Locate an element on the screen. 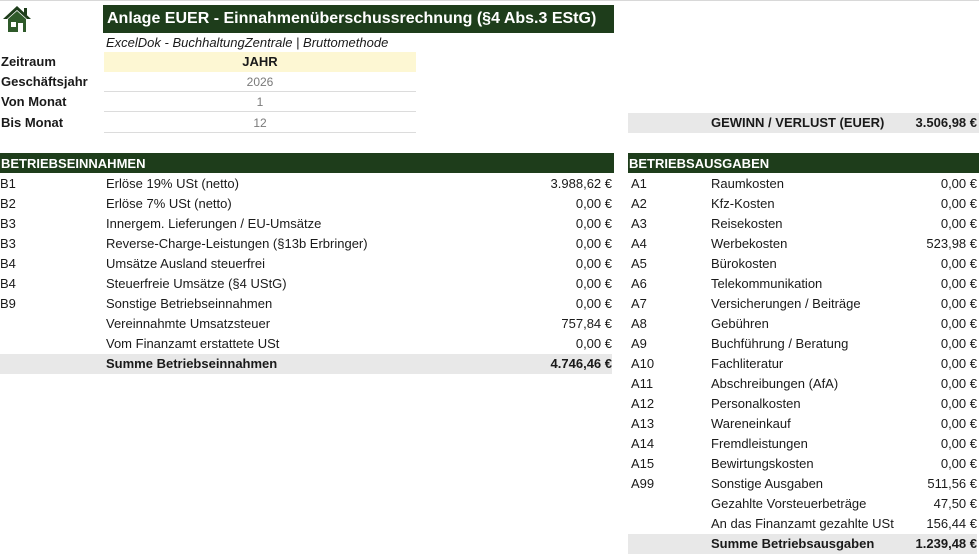  row-label: Bewirtungskosten is located at coordinates (762, 463).